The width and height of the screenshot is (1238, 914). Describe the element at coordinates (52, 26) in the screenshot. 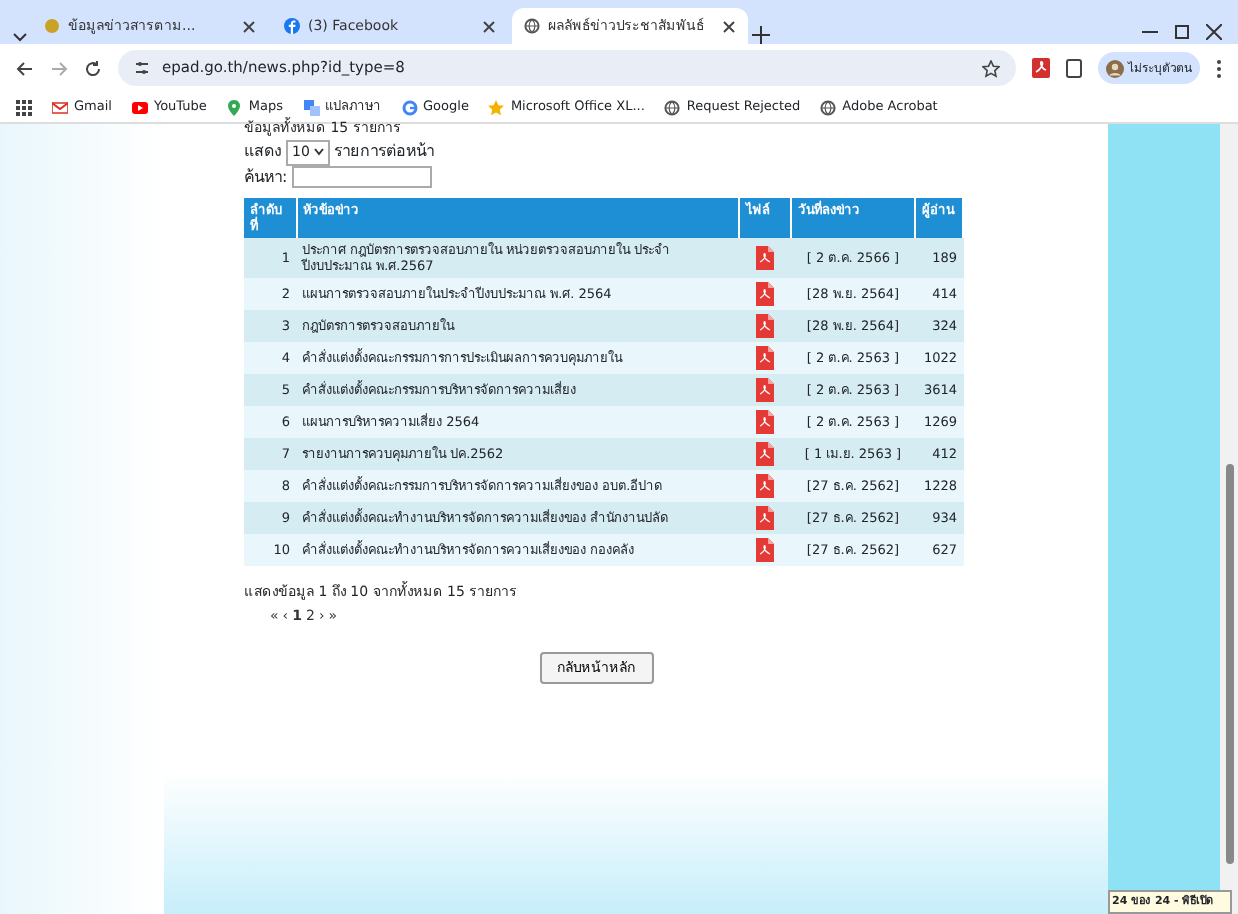

I see `emblem-icon` at that location.